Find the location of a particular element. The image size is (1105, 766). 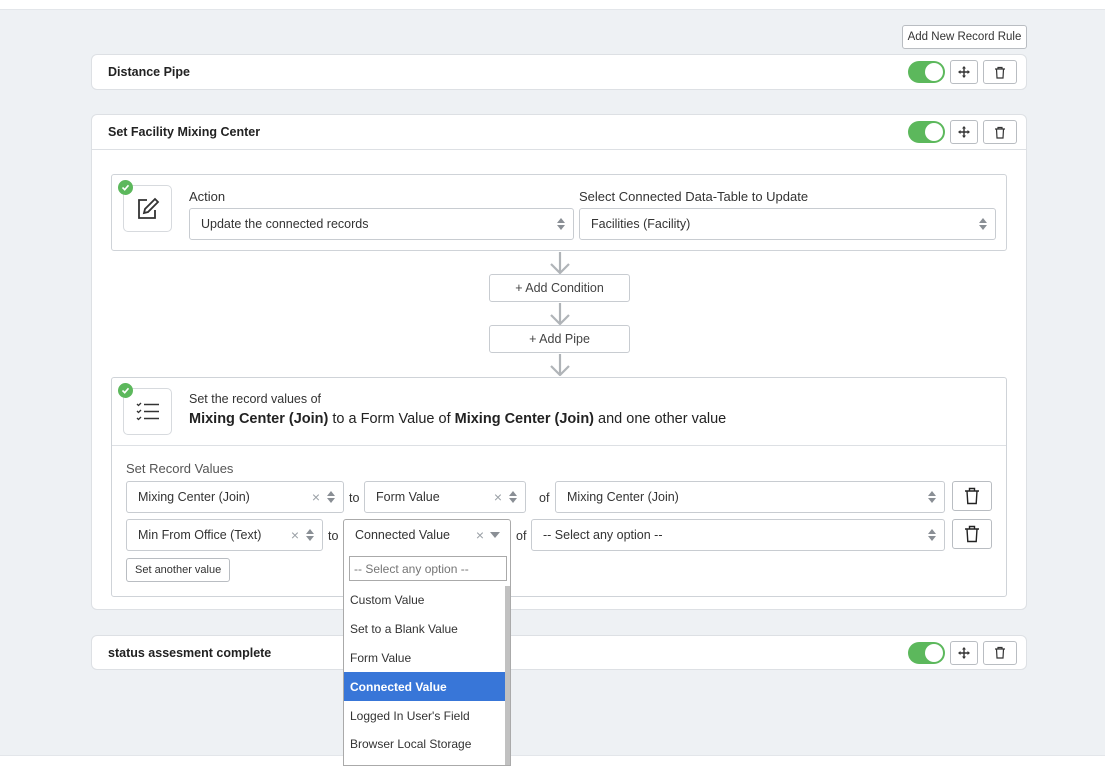

set-values-icon-box is located at coordinates (145, 409).